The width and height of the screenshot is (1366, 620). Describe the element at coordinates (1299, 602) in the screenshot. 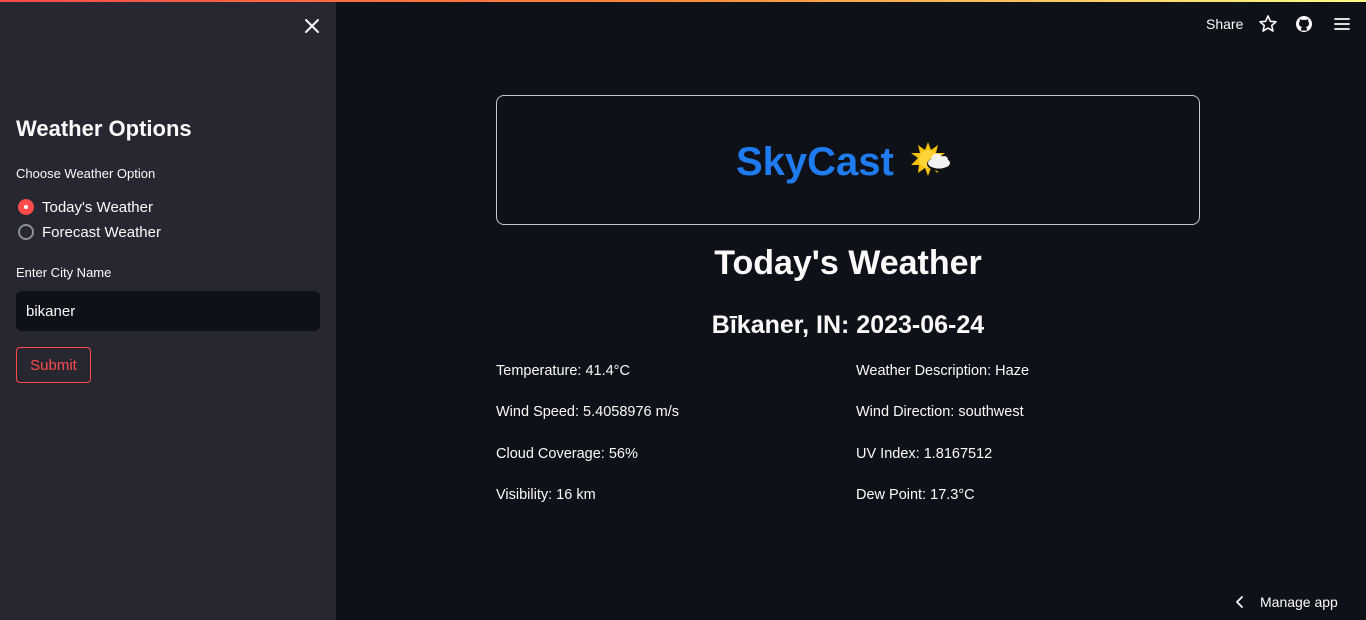

I see `manage-app-label: Manage app` at that location.